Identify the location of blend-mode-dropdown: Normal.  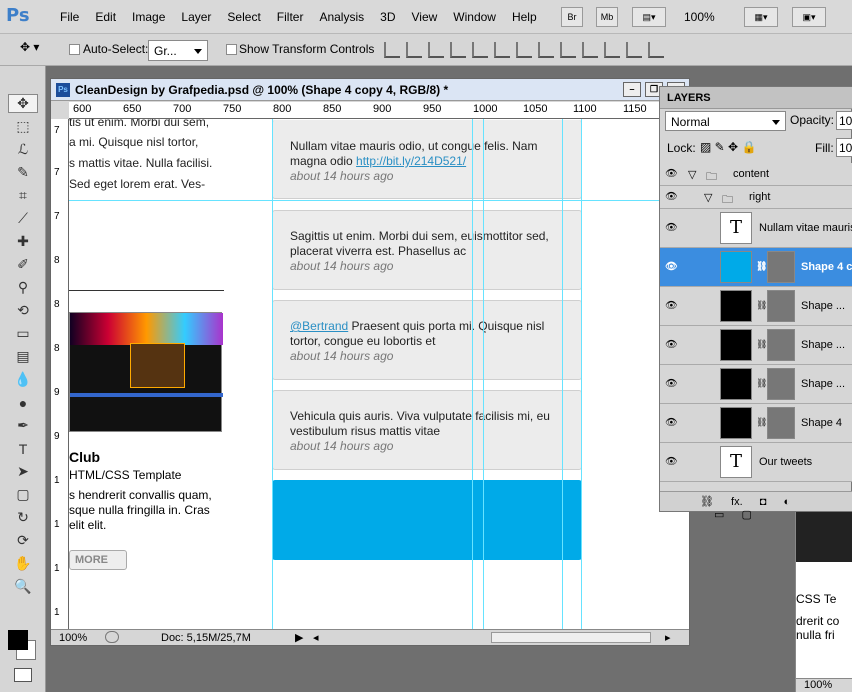
(725, 121).